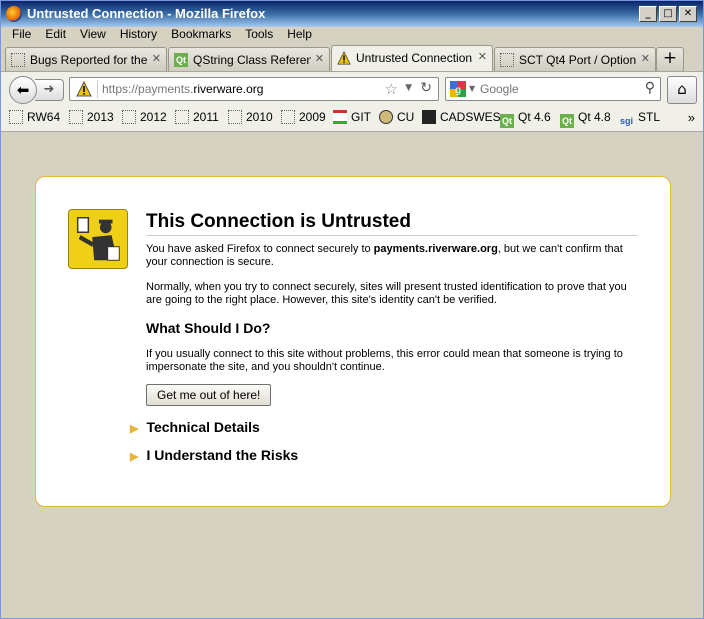  What do you see at coordinates (146, 13) in the screenshot?
I see `window-title: Untrusted Connection - Mozilla Firefox` at bounding box center [146, 13].